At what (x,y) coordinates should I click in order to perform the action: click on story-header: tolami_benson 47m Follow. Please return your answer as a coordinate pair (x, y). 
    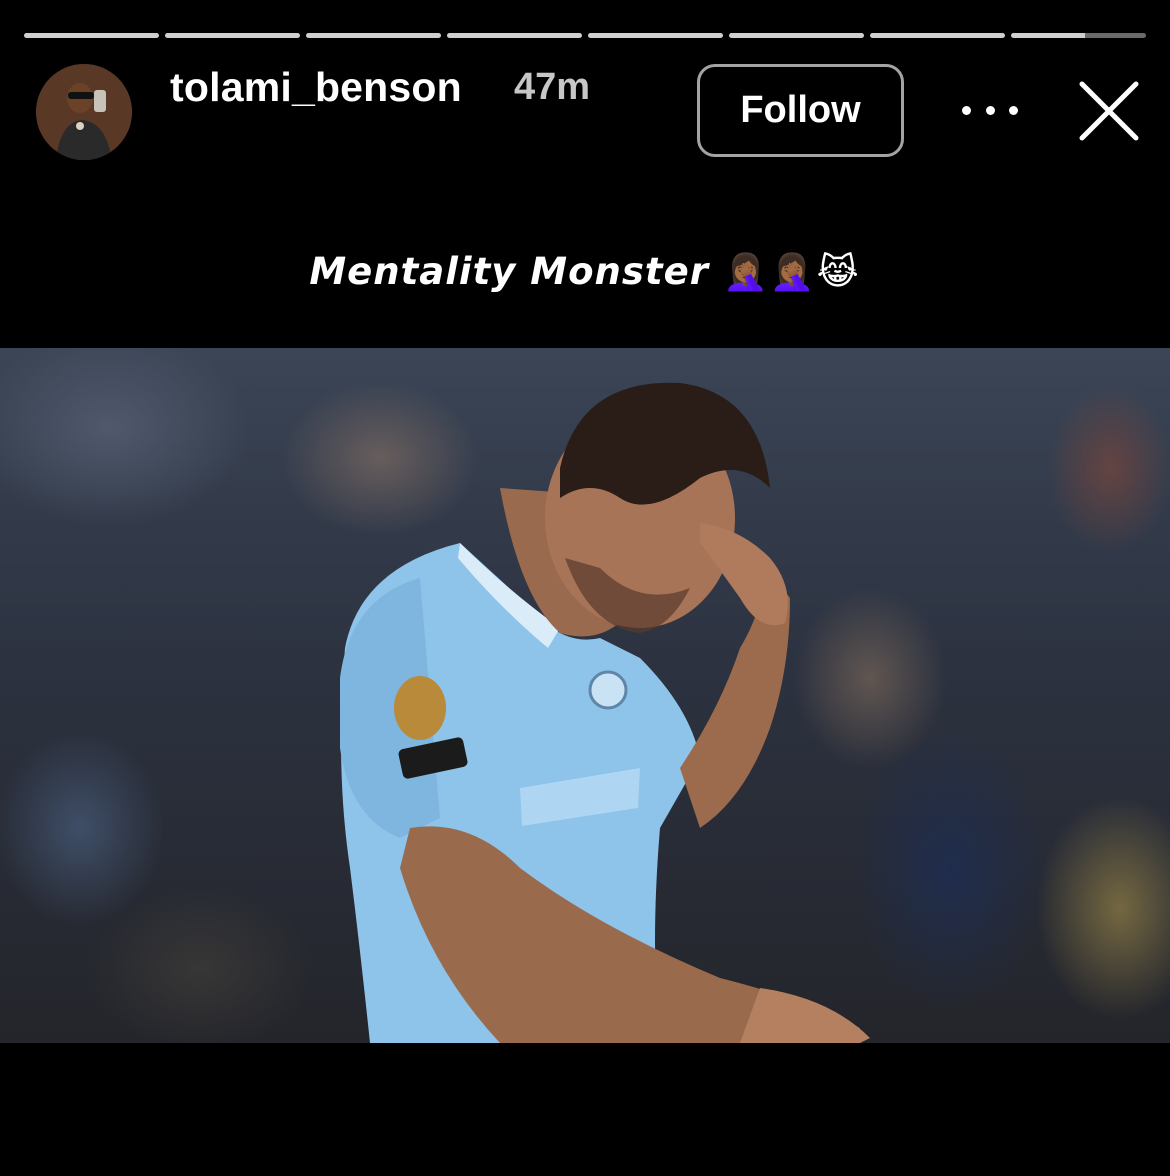
    Looking at the image, I should click on (585, 112).